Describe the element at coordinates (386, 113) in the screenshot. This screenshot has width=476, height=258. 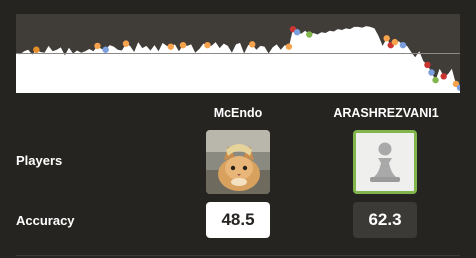
I see `black-player-name: ARASHREZVANI1` at that location.